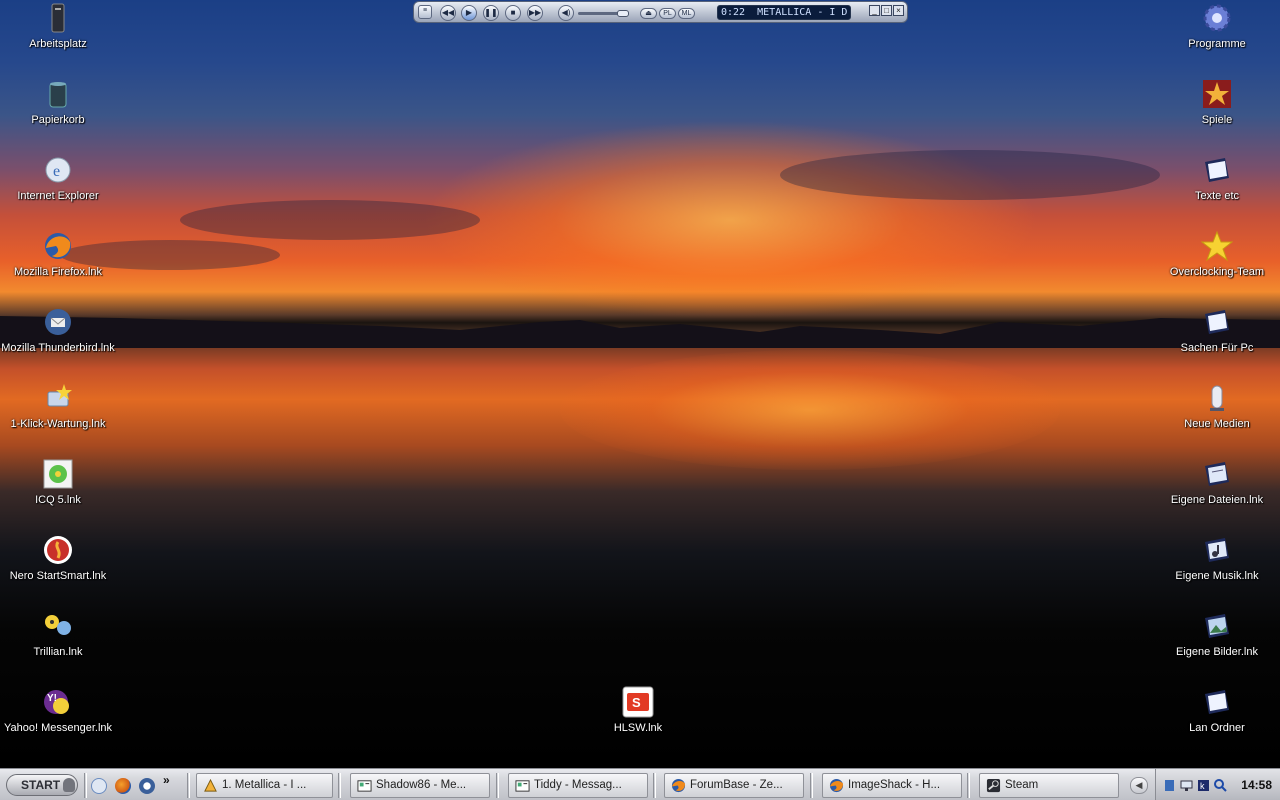  I want to click on pictures-folder-icon, so click(1217, 626).